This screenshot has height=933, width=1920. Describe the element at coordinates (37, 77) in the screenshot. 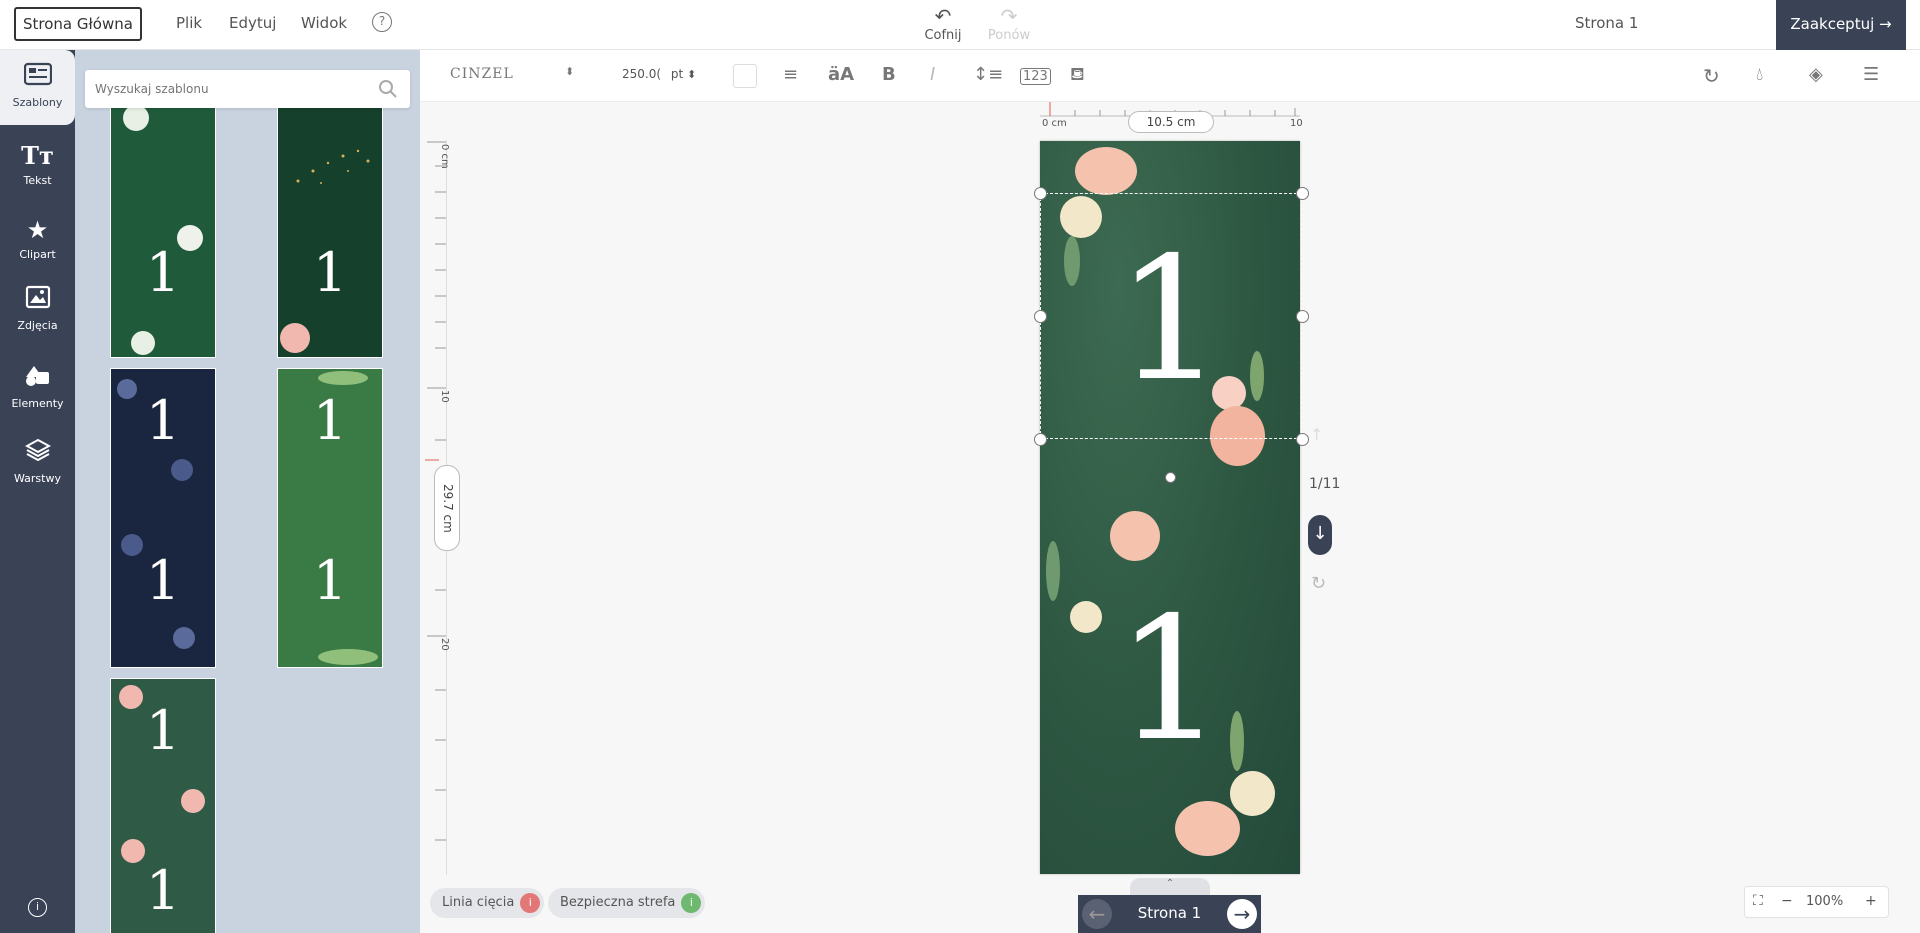

I see `templates-icon` at that location.